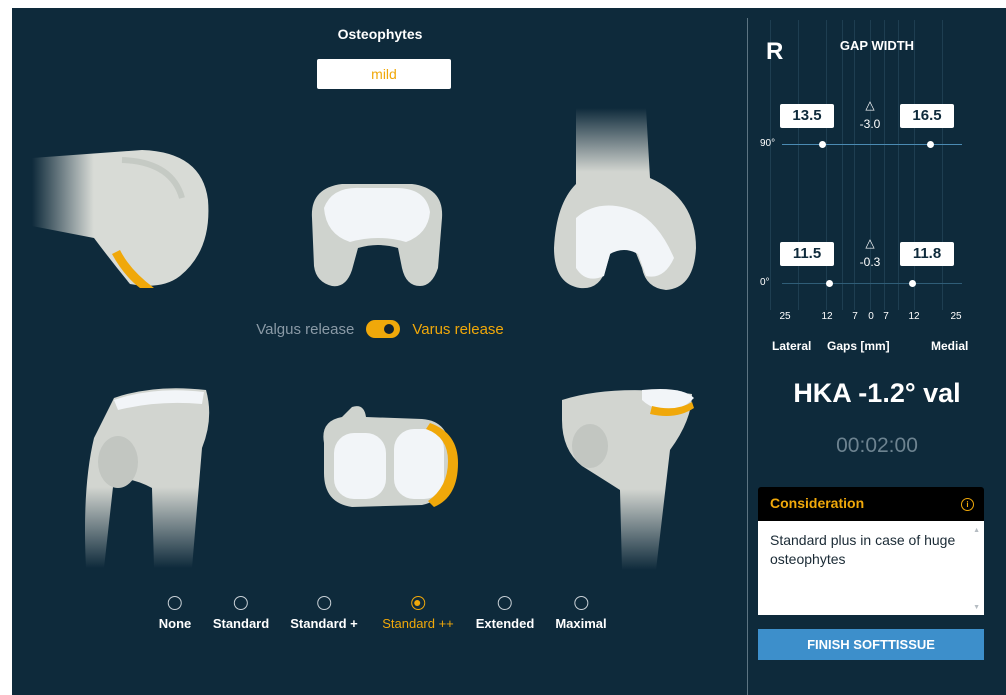 The height and width of the screenshot is (695, 1006). What do you see at coordinates (389, 329) in the screenshot?
I see `switch-knob` at bounding box center [389, 329].